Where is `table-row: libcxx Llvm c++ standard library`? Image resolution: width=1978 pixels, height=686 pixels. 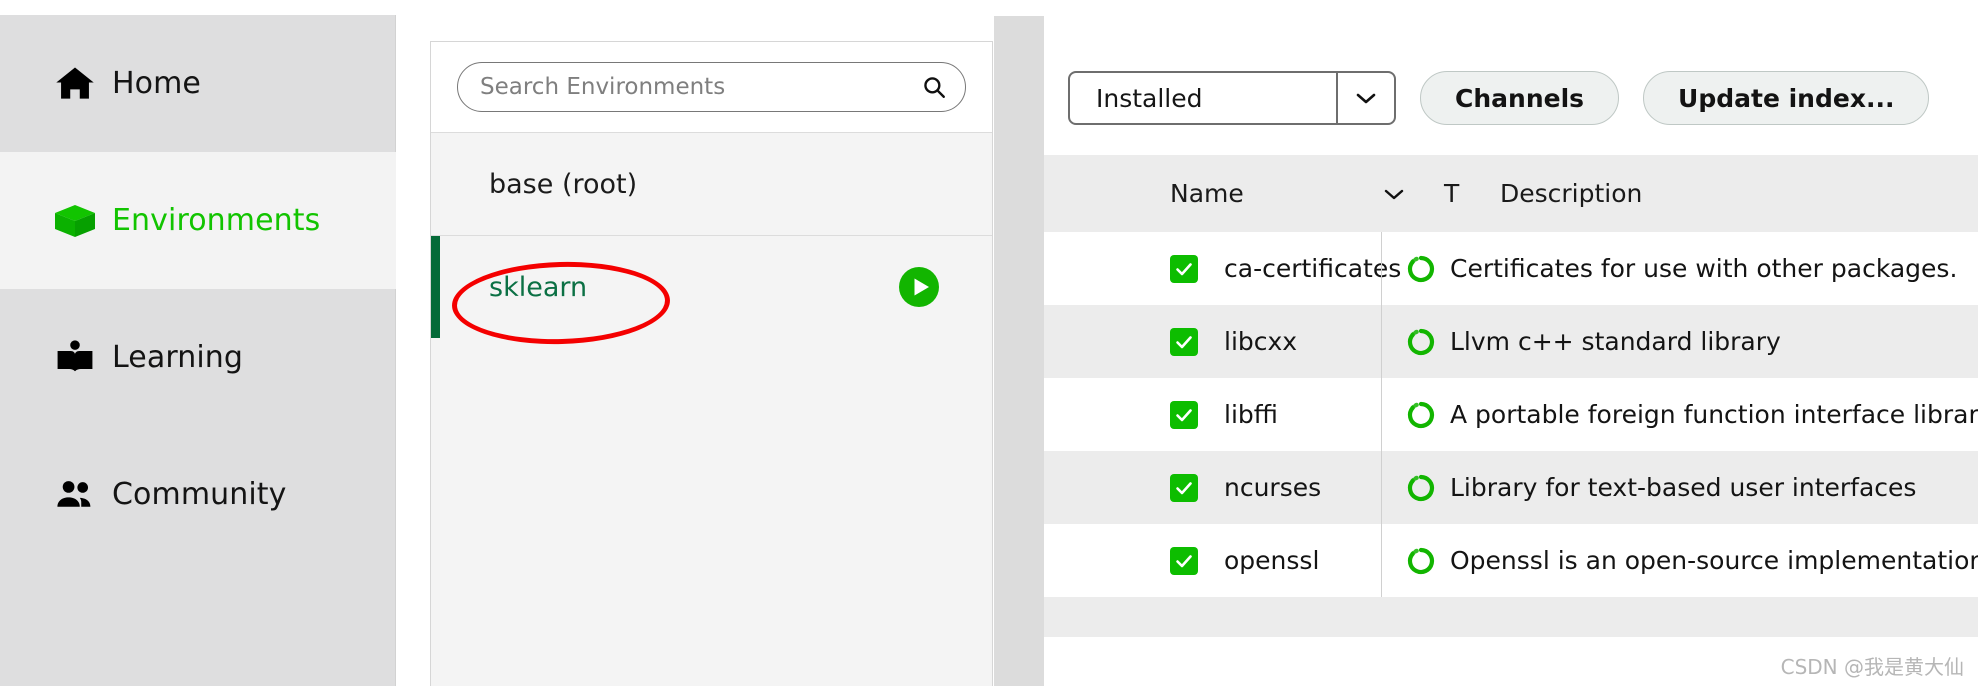 table-row: libcxx Llvm c++ standard library is located at coordinates (1511, 341).